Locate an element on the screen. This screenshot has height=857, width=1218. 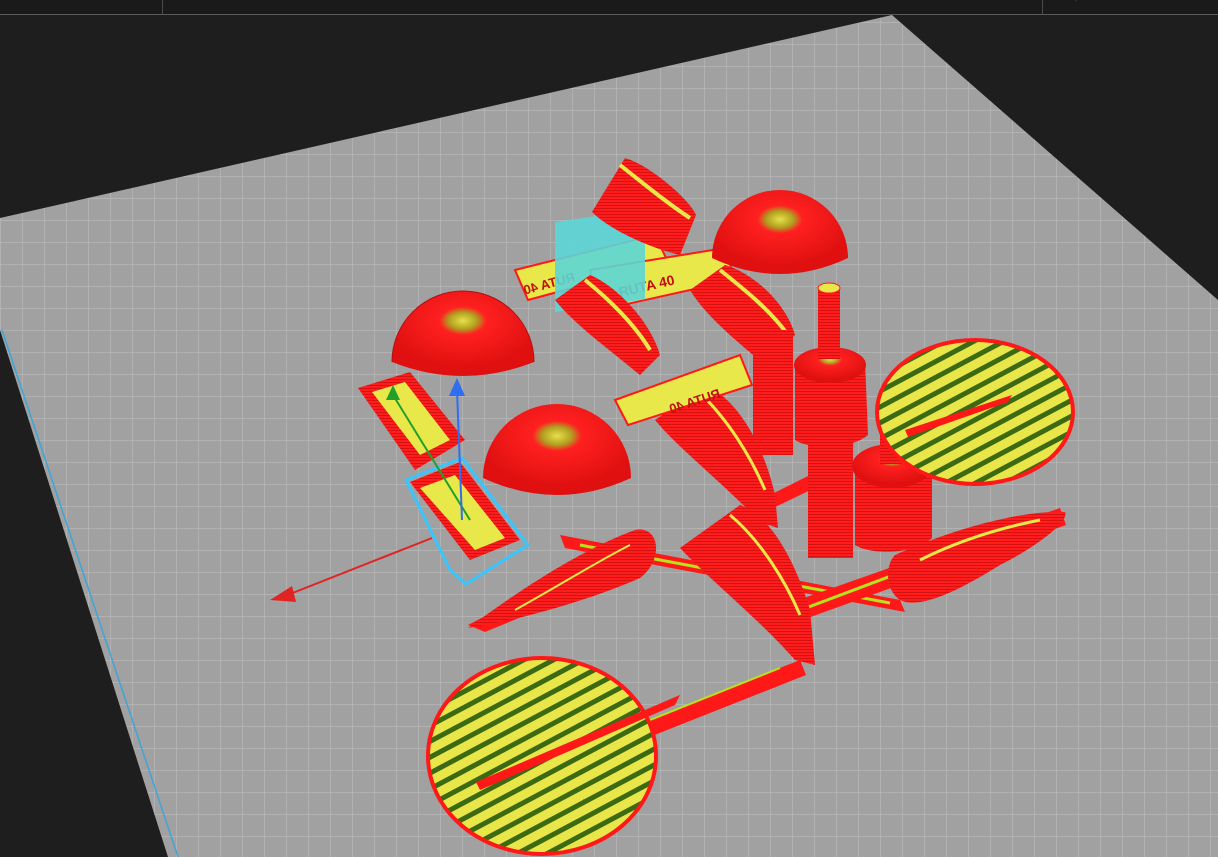
toolbar-icon: ʼ is located at coordinates (1077, 4).